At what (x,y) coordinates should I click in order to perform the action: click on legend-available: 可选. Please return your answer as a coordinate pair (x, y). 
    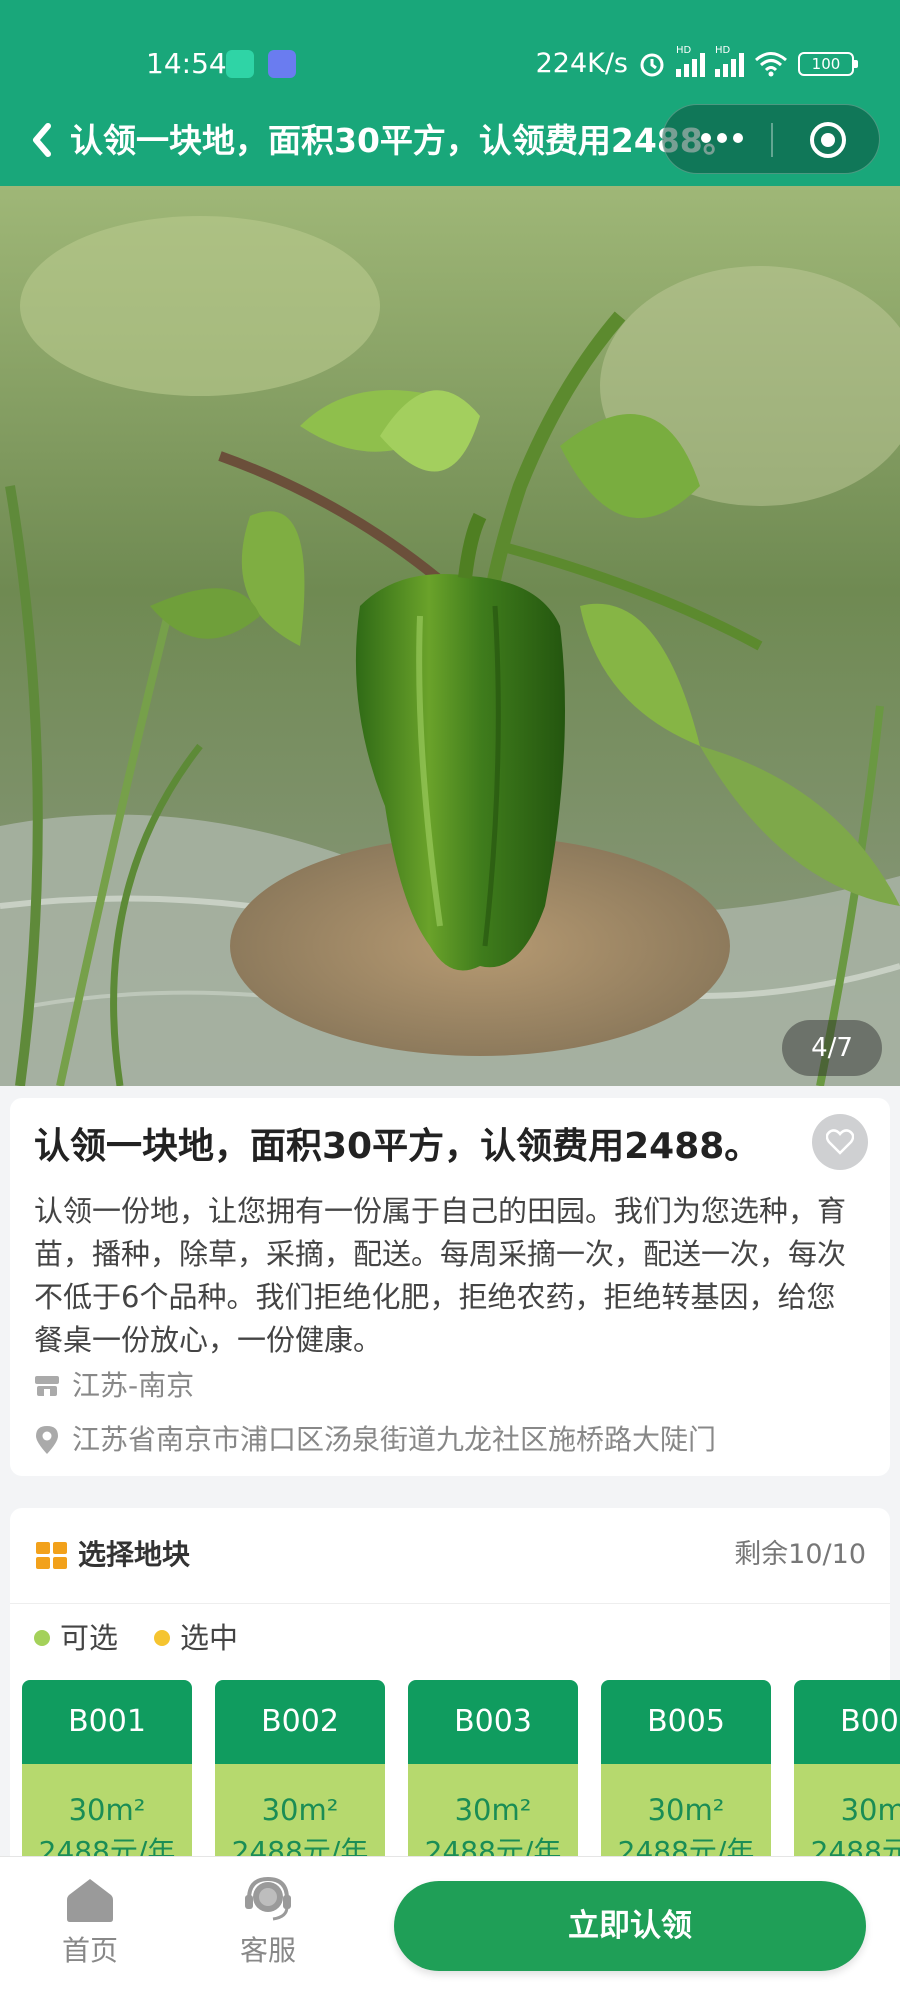
    Looking at the image, I should click on (76, 1638).